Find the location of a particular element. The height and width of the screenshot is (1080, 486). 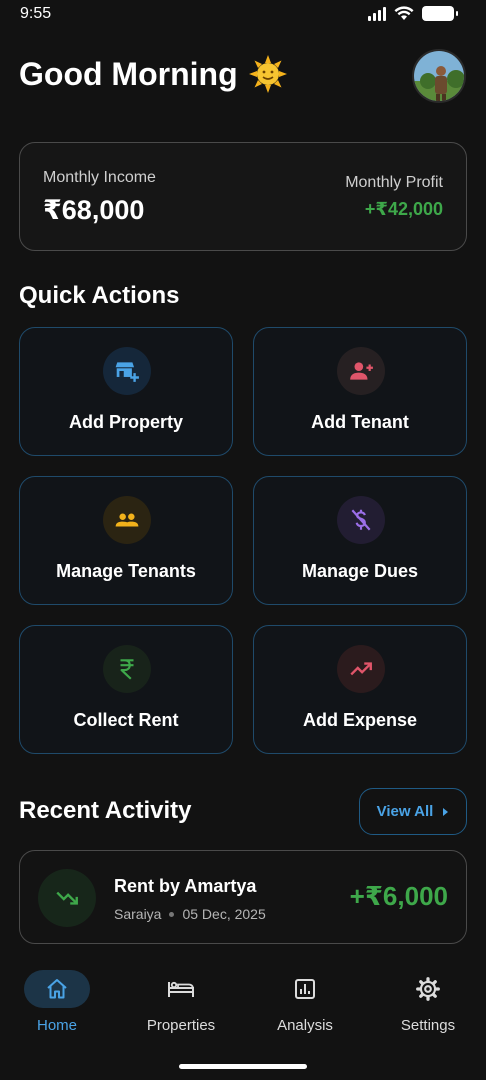

separator-dot is located at coordinates (172, 914).